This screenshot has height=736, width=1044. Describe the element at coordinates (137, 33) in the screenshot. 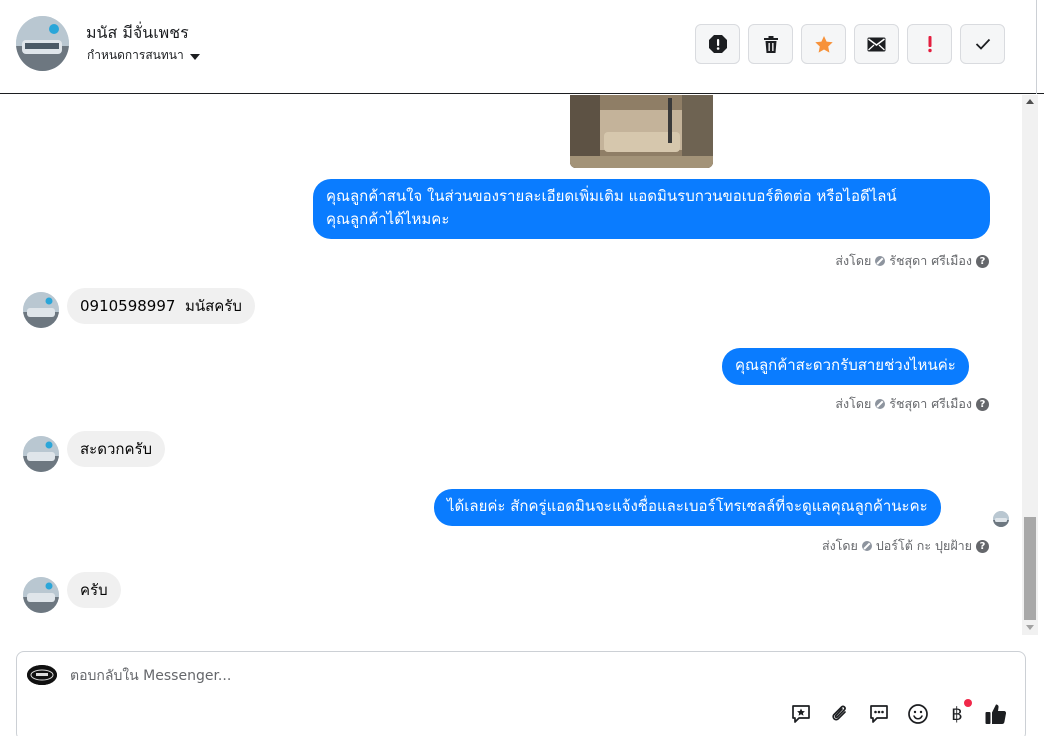

I see `contact-name: มนัส มีจั่นเพชร` at that location.